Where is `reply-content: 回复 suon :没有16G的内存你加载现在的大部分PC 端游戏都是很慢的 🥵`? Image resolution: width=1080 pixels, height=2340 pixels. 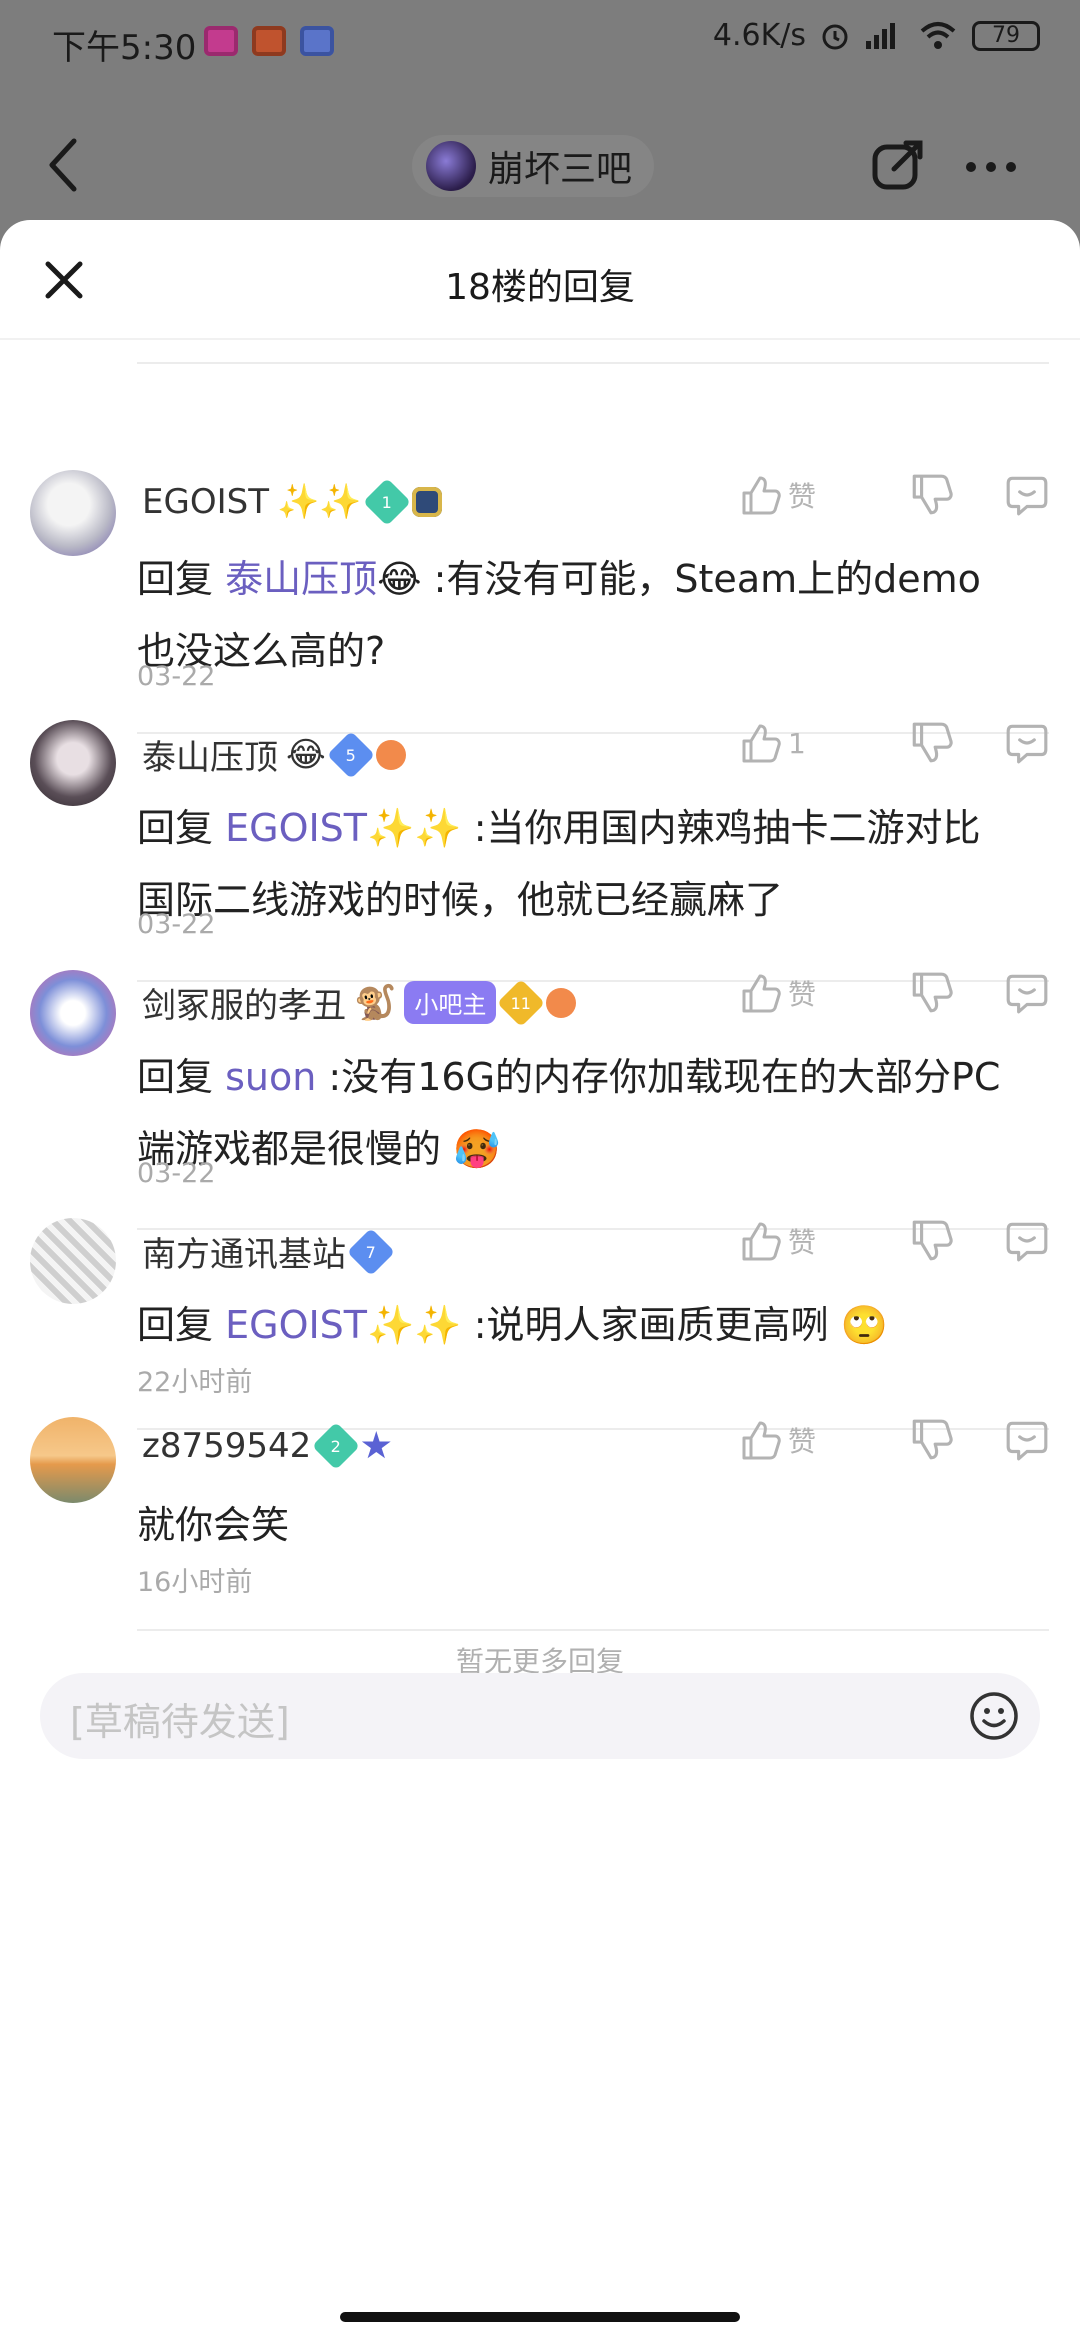
reply-content: 回复 suon :没有16G的内存你加载现在的大部分PC 端游戏都是很慢的 🥵 is located at coordinates (587, 1113).